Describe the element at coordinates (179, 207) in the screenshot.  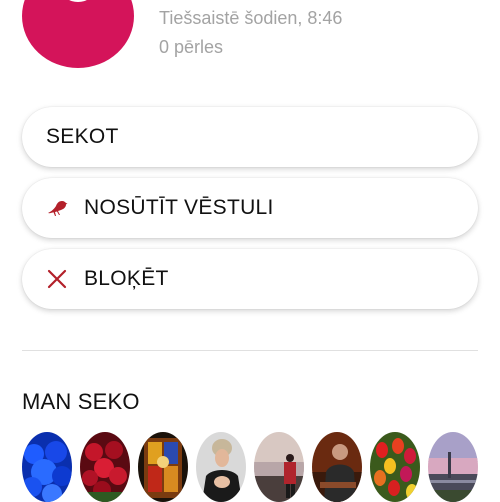
I see `send-message-button-label: NOSŪTĪT VĒSTULI` at that location.